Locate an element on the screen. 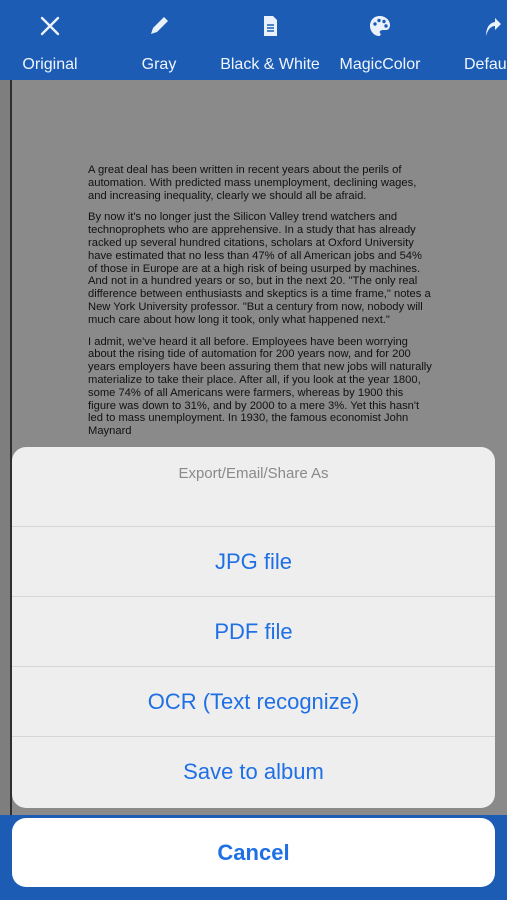 This screenshot has height=900, width=507. filter-gray-label: Gray is located at coordinates (159, 64).